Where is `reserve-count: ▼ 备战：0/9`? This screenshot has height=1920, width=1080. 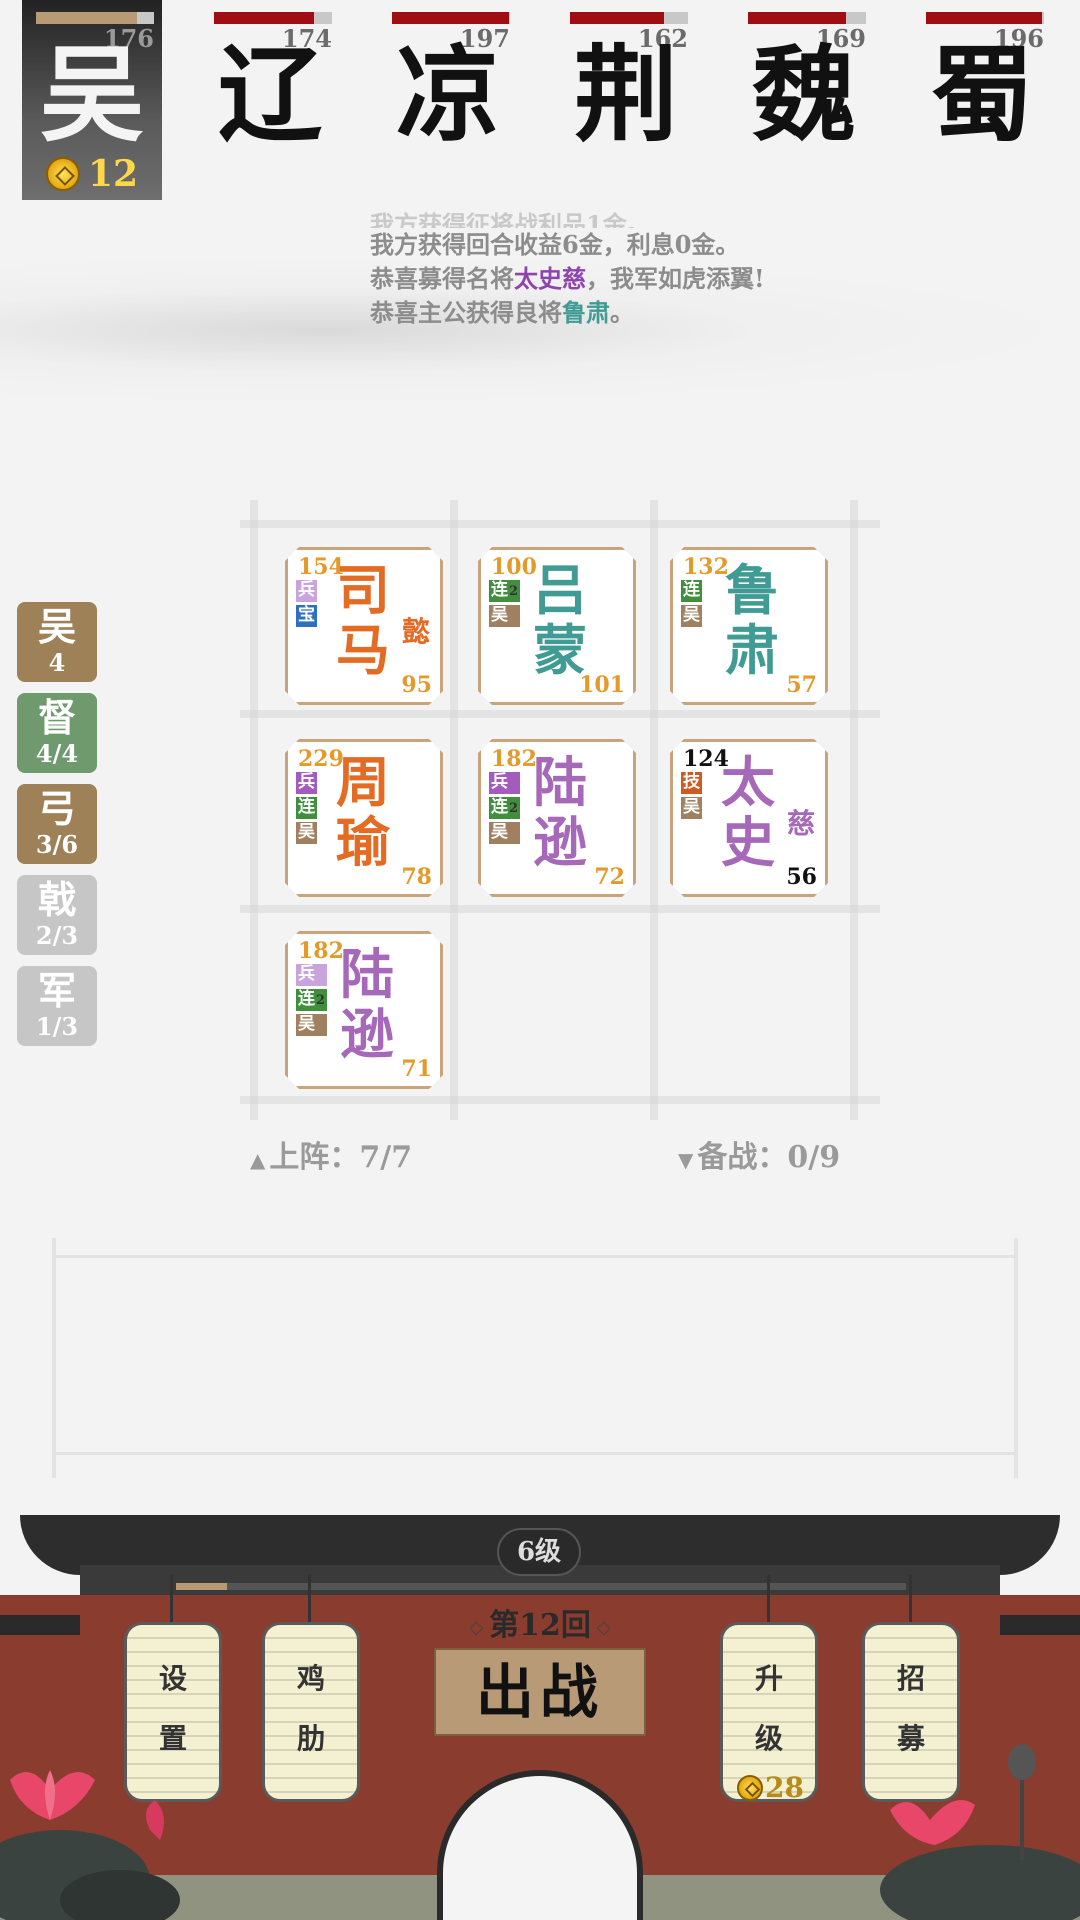
reserve-count: ▼ 备战：0/9 is located at coordinates (759, 1157).